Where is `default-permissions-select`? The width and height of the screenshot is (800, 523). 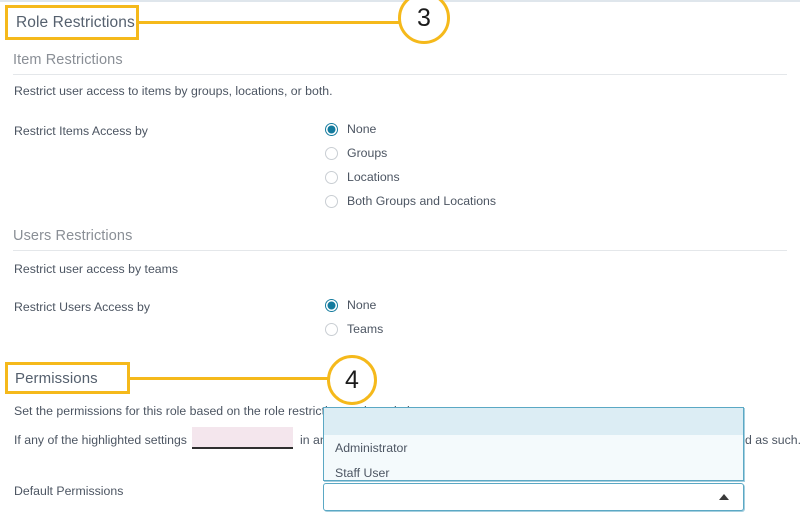
default-permissions-select is located at coordinates (533, 497).